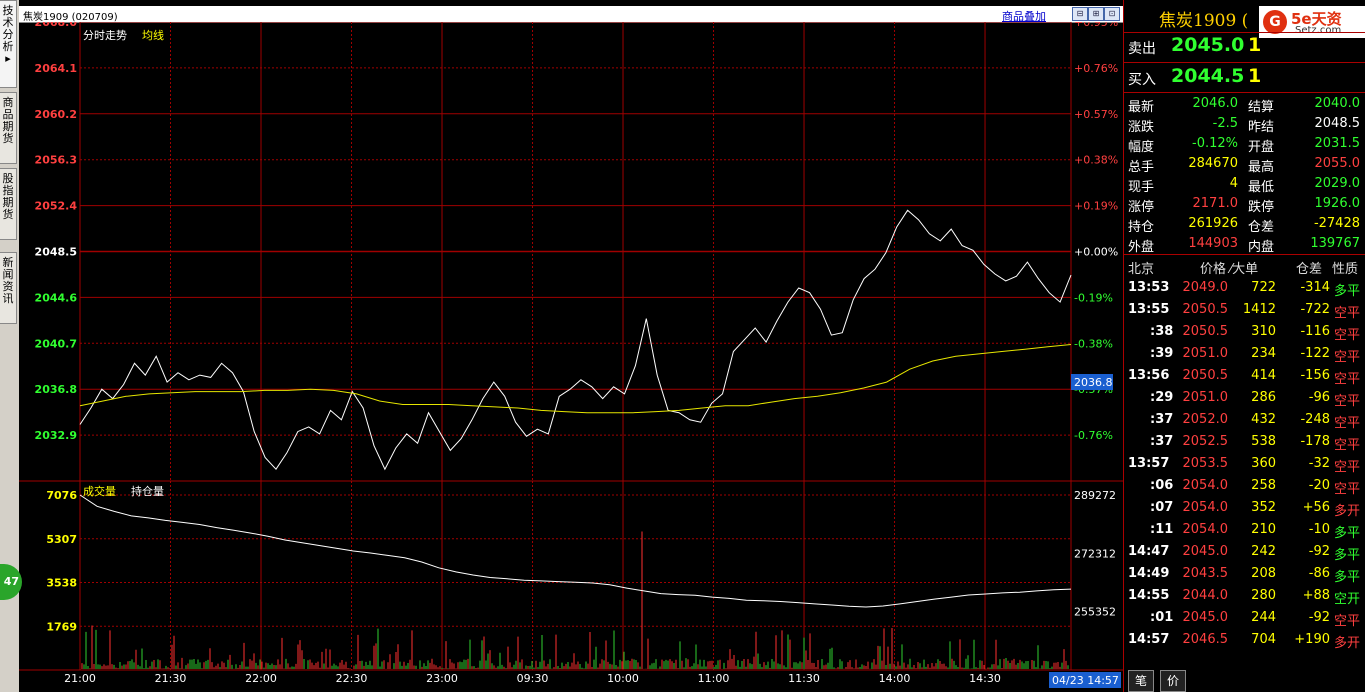  Describe the element at coordinates (1263, 617) in the screenshot. I see `tick-volume: 244` at that location.